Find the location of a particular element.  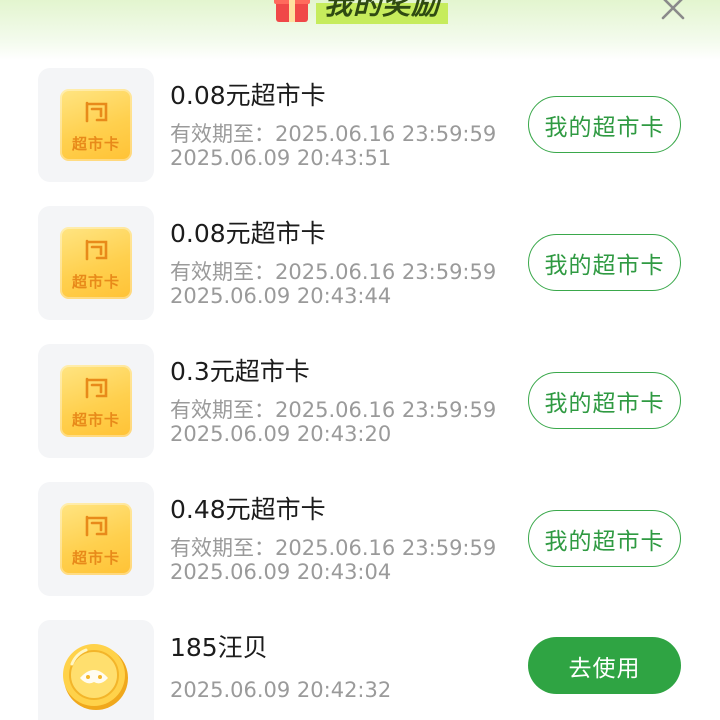

gift-icon is located at coordinates (292, 12).